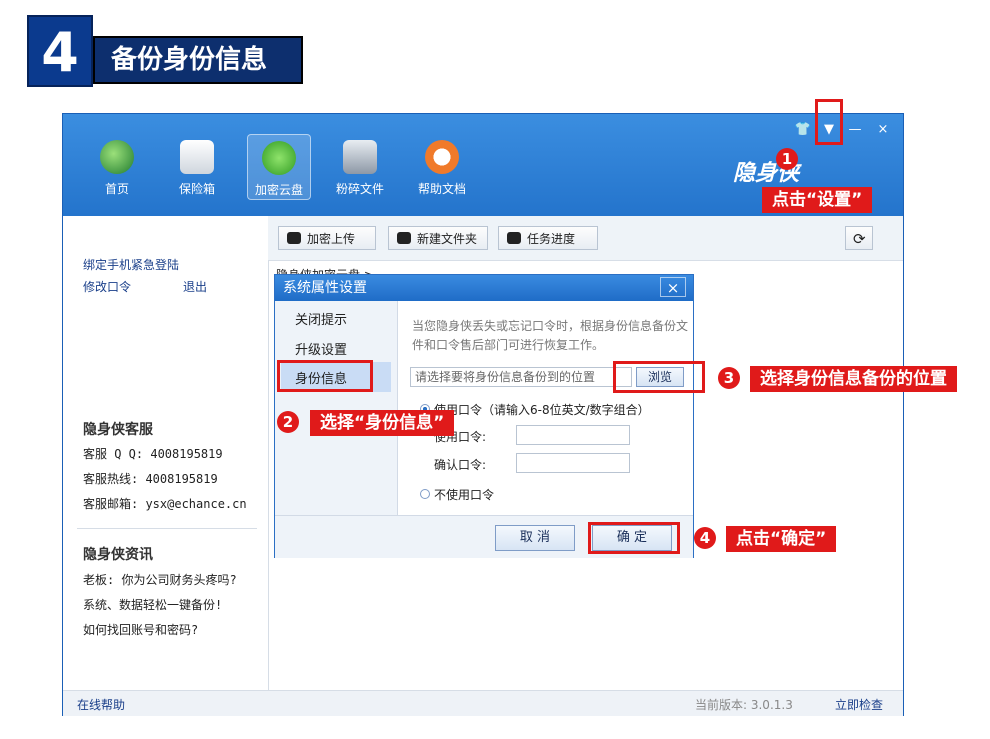  Describe the element at coordinates (484, 288) in the screenshot. I see `dialog-title: 系统属性设置` at that location.